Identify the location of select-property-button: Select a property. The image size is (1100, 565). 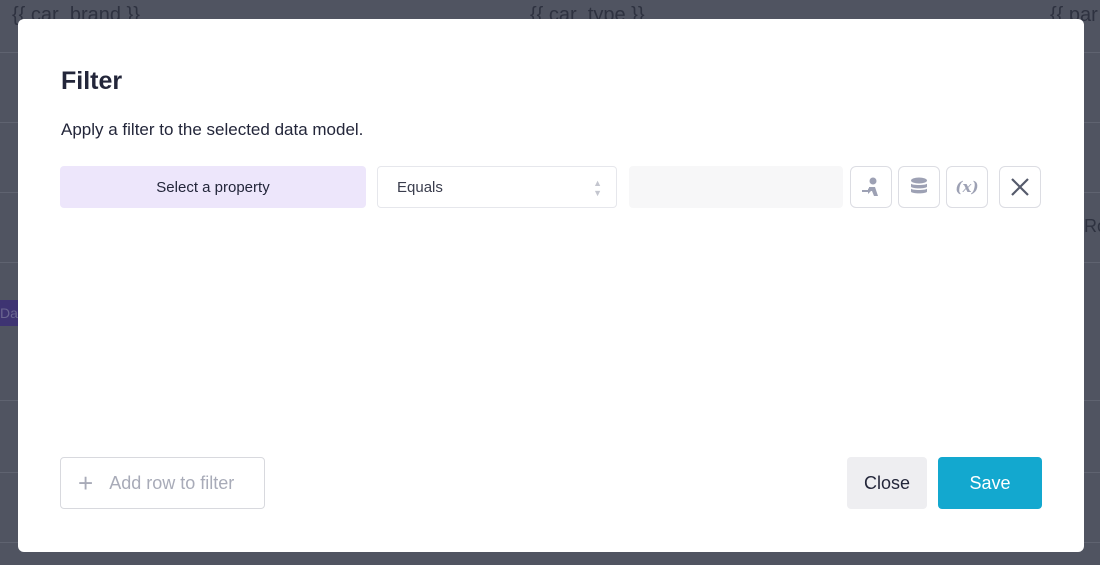
(213, 187).